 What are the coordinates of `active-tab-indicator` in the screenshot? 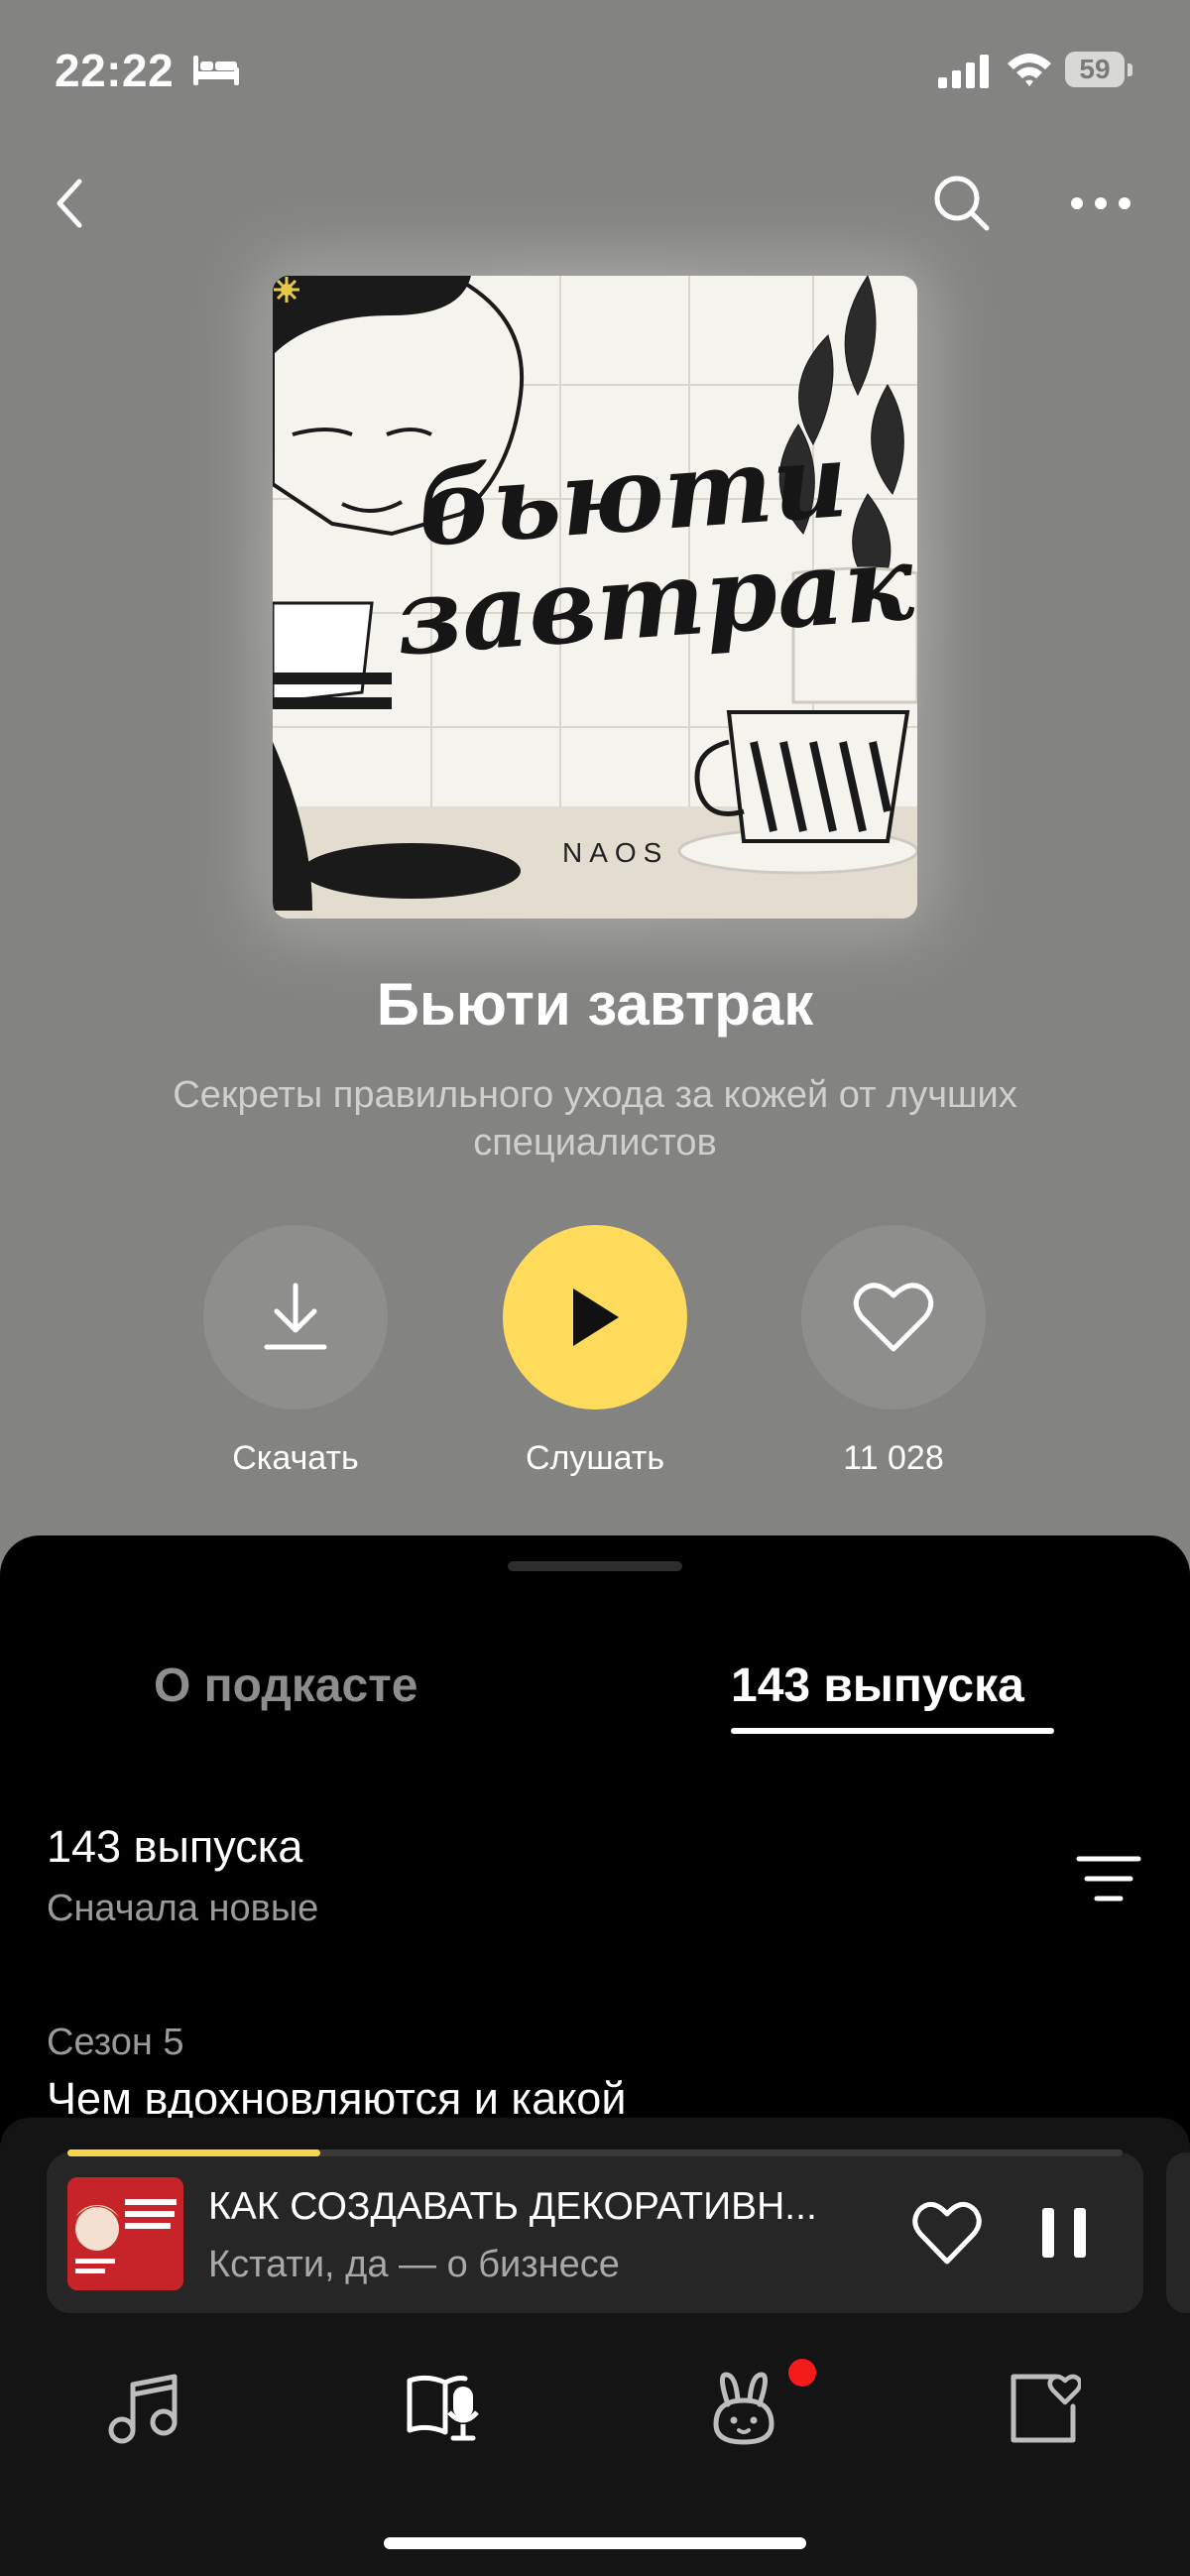 It's located at (892, 1731).